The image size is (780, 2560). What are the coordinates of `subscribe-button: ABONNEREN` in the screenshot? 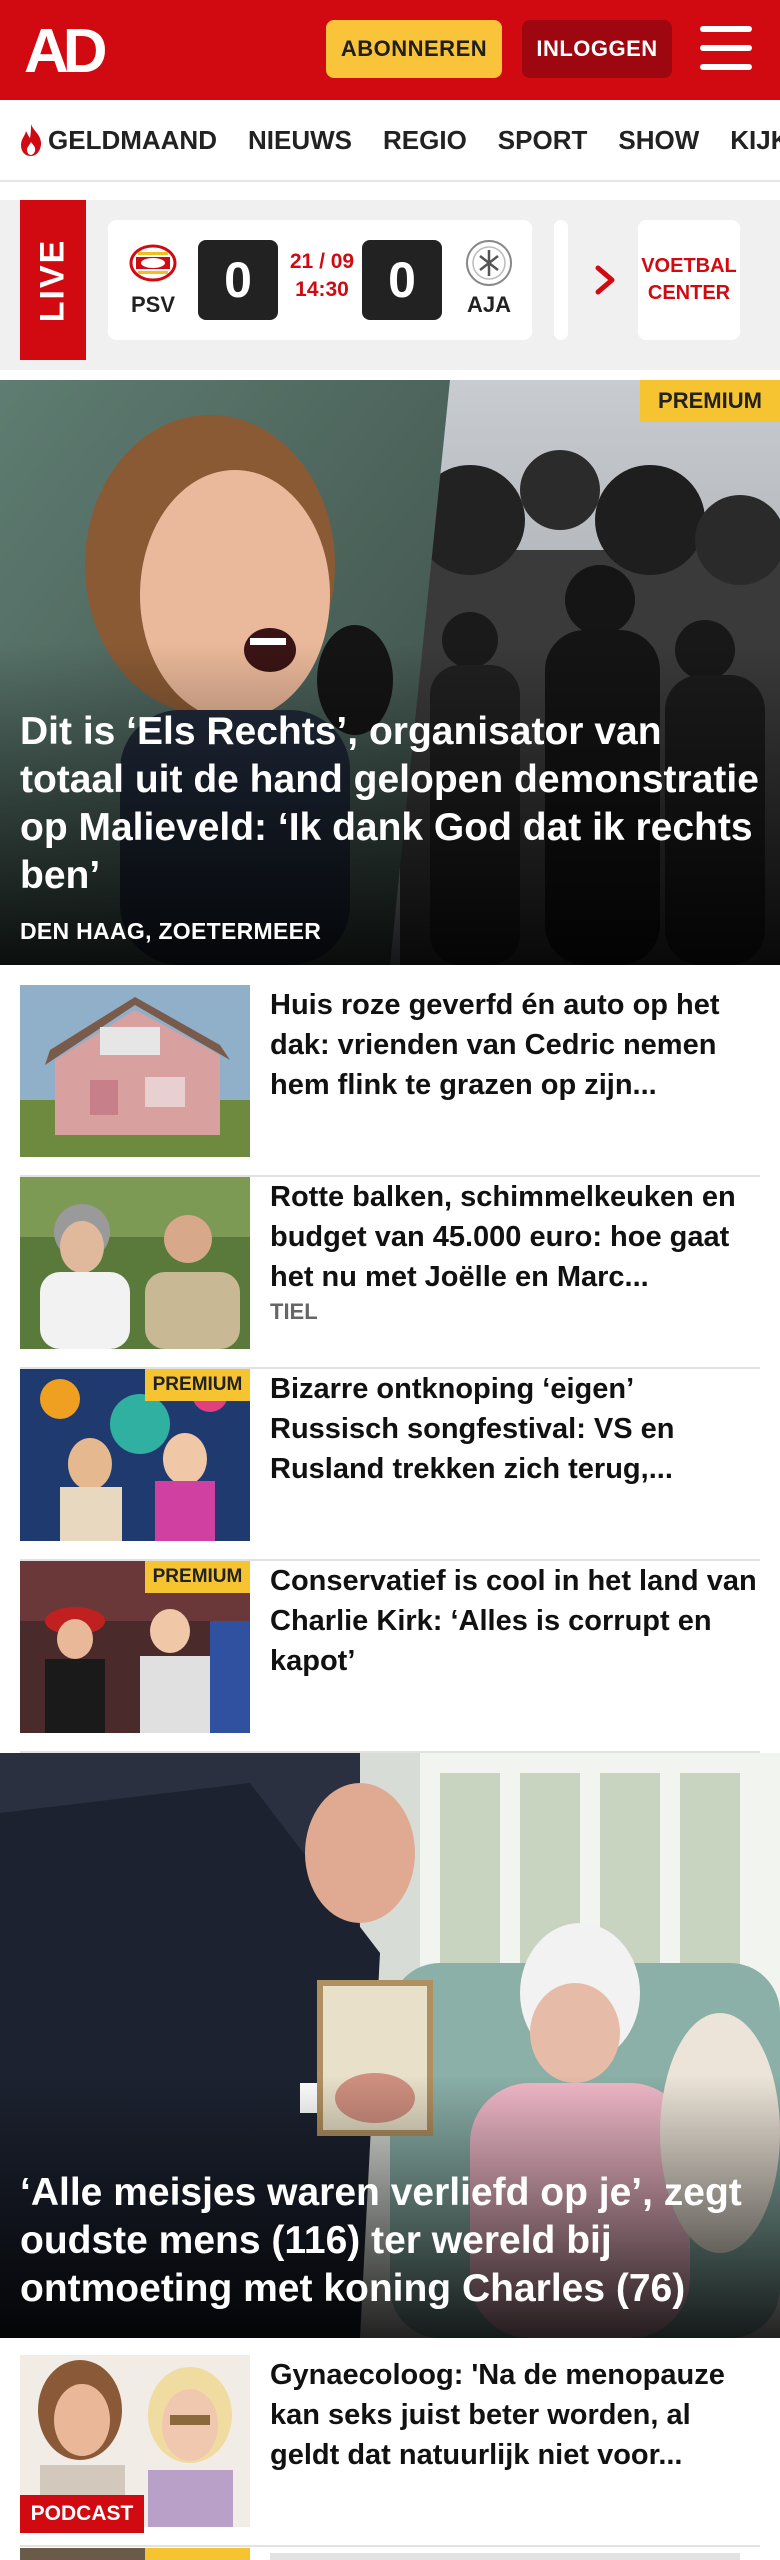 It's located at (414, 49).